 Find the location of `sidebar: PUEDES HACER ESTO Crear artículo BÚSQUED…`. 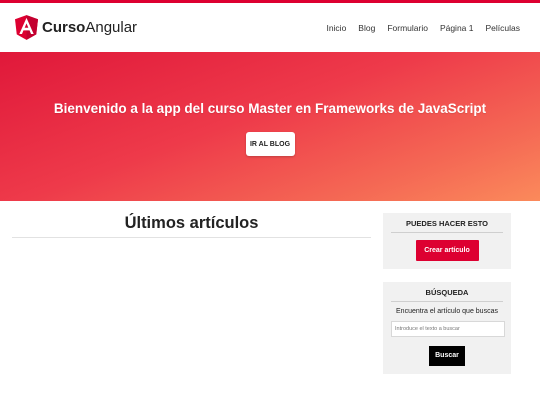

sidebar: PUEDES HACER ESTO Crear artículo BÚSQUED… is located at coordinates (447, 294).